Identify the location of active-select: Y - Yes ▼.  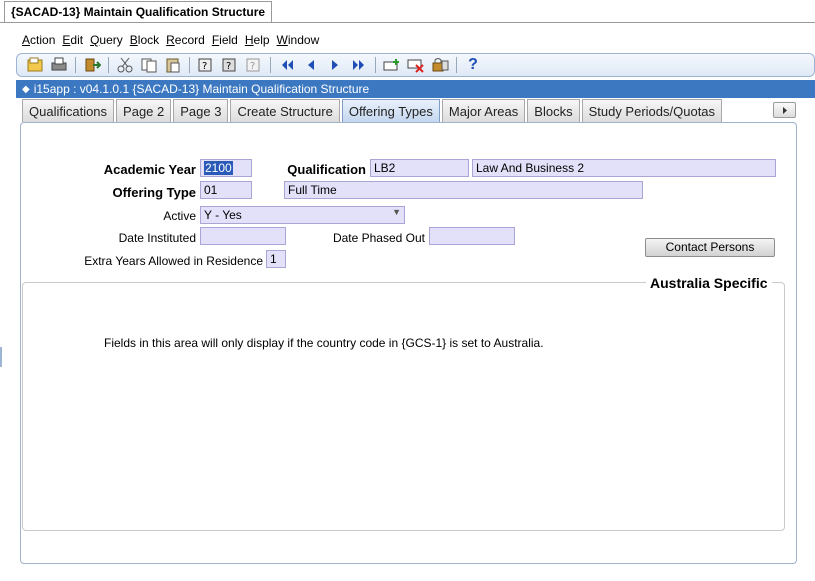
(302, 215).